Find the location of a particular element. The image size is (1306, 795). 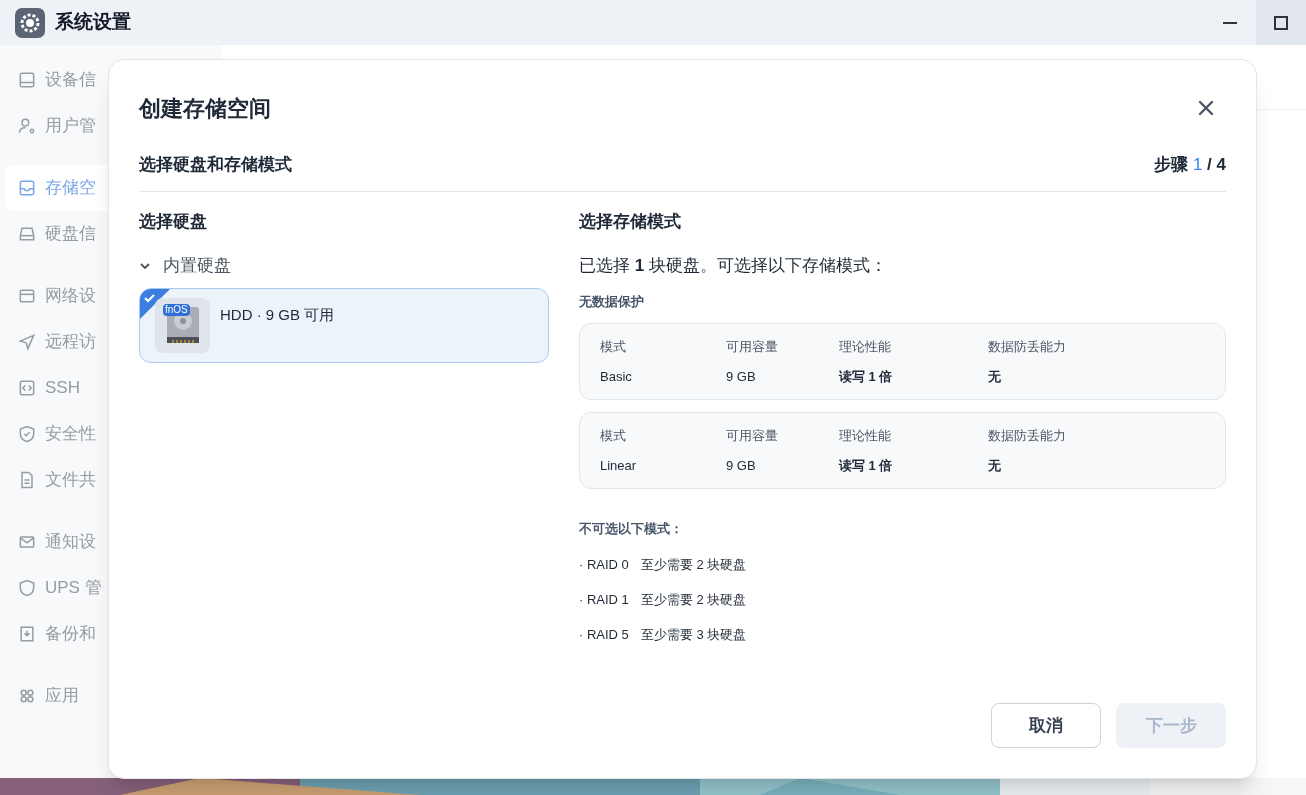

mode-name: · RAID 1 is located at coordinates (604, 599).